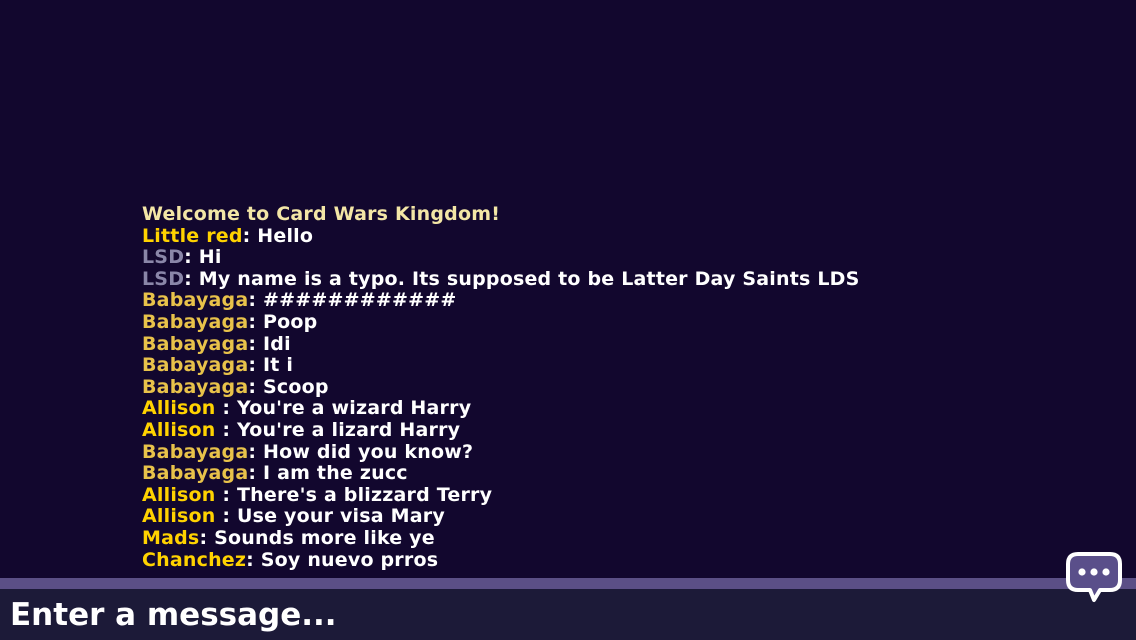 Image resolution: width=1136 pixels, height=640 pixels. Describe the element at coordinates (592, 430) in the screenshot. I see `chat-message: Allison : You're a lizard Harry` at that location.